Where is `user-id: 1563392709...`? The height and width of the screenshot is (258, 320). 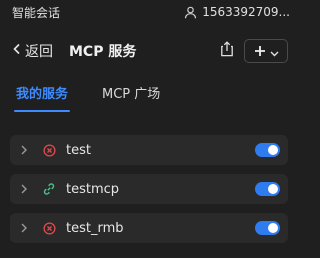 user-id: 1563392709... is located at coordinates (246, 12).